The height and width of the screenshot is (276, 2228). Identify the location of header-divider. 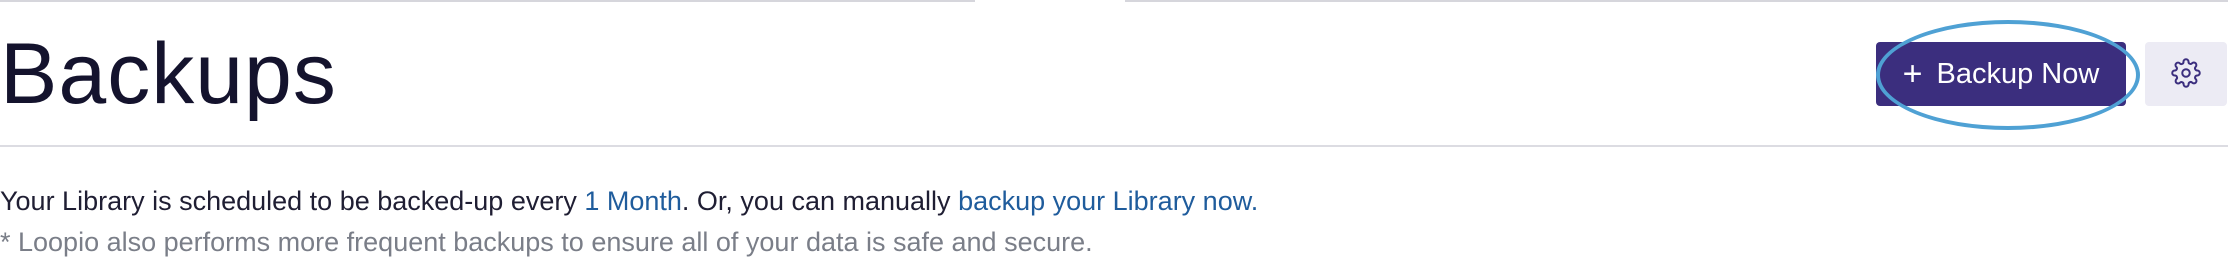
(1114, 146).